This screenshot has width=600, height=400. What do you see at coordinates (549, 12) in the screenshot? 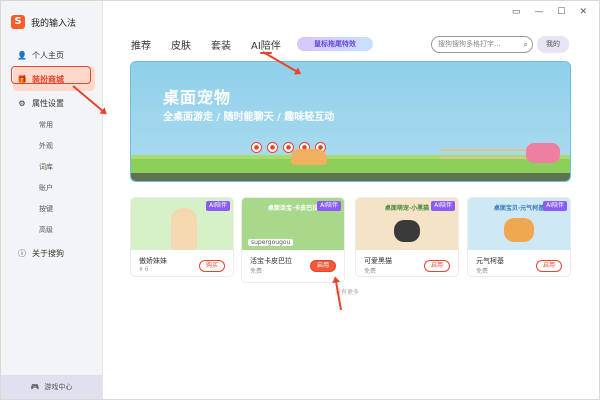
I see `window-controls: ▭ — ☐ ✕` at bounding box center [549, 12].